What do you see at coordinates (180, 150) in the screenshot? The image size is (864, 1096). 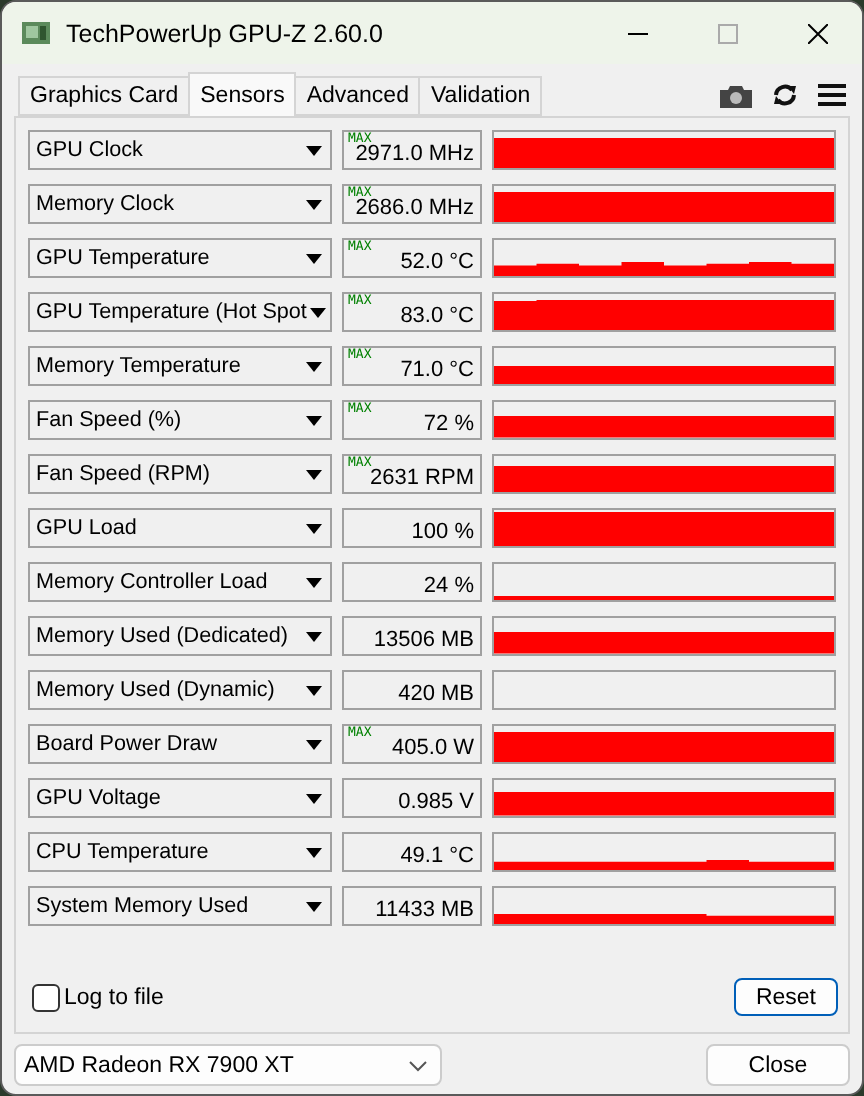 I see `sensor-dropdown: GPU Clock` at bounding box center [180, 150].